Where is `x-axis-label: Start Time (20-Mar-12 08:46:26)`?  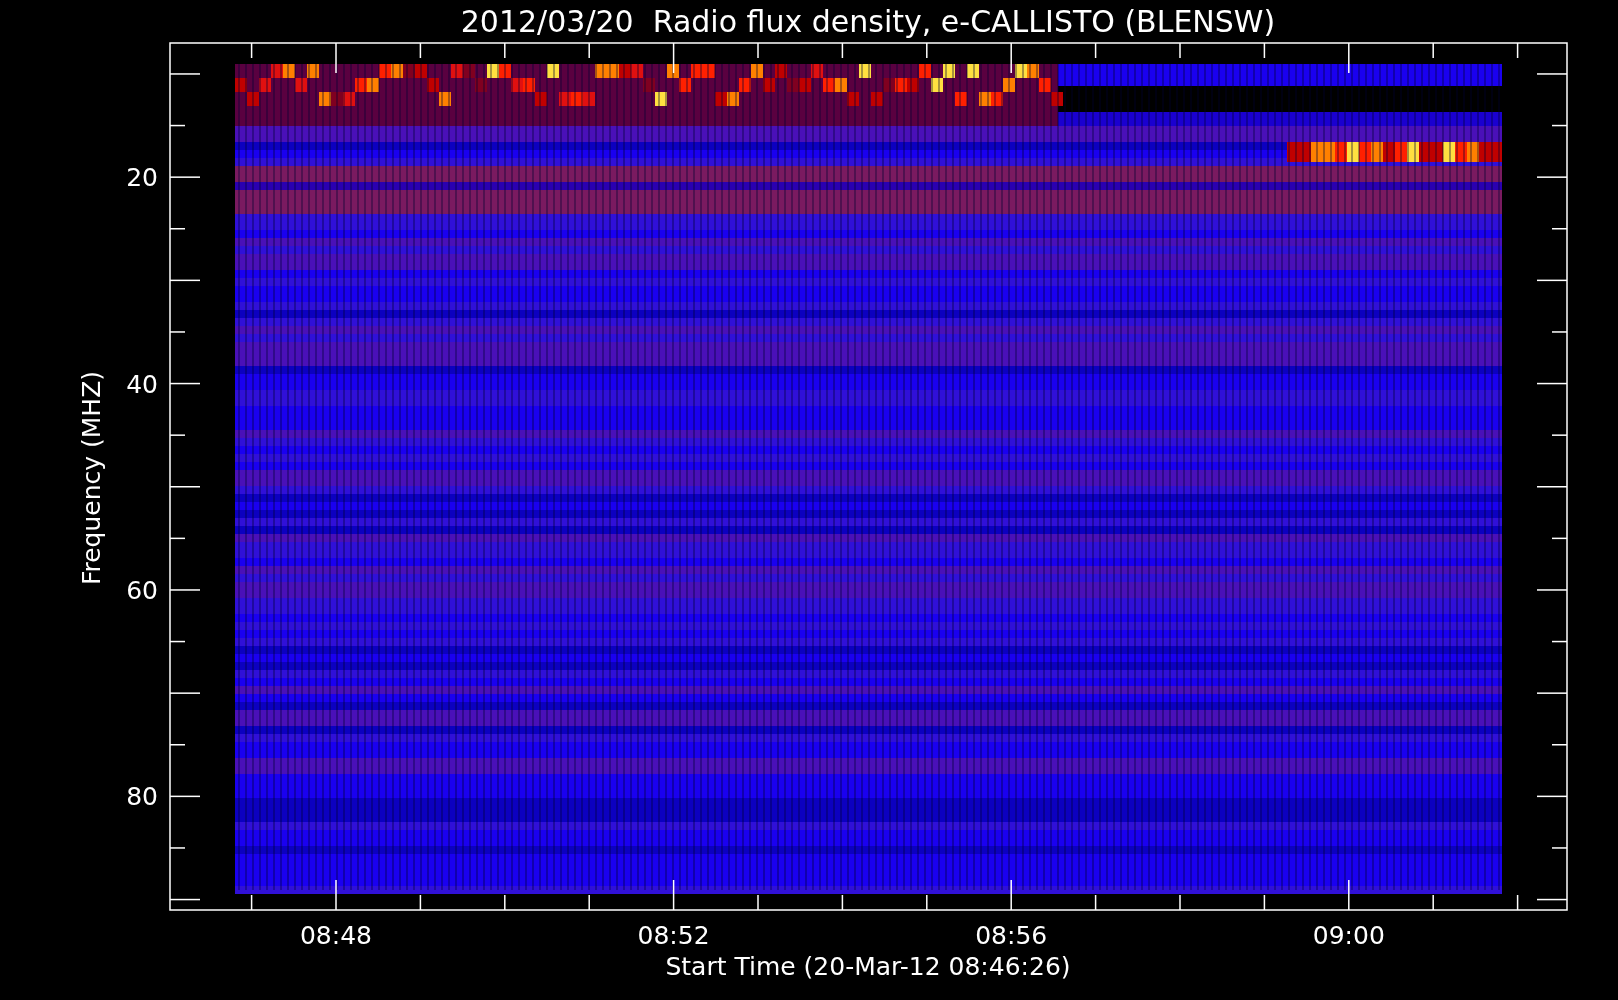 x-axis-label: Start Time (20-Mar-12 08:46:26) is located at coordinates (868, 966).